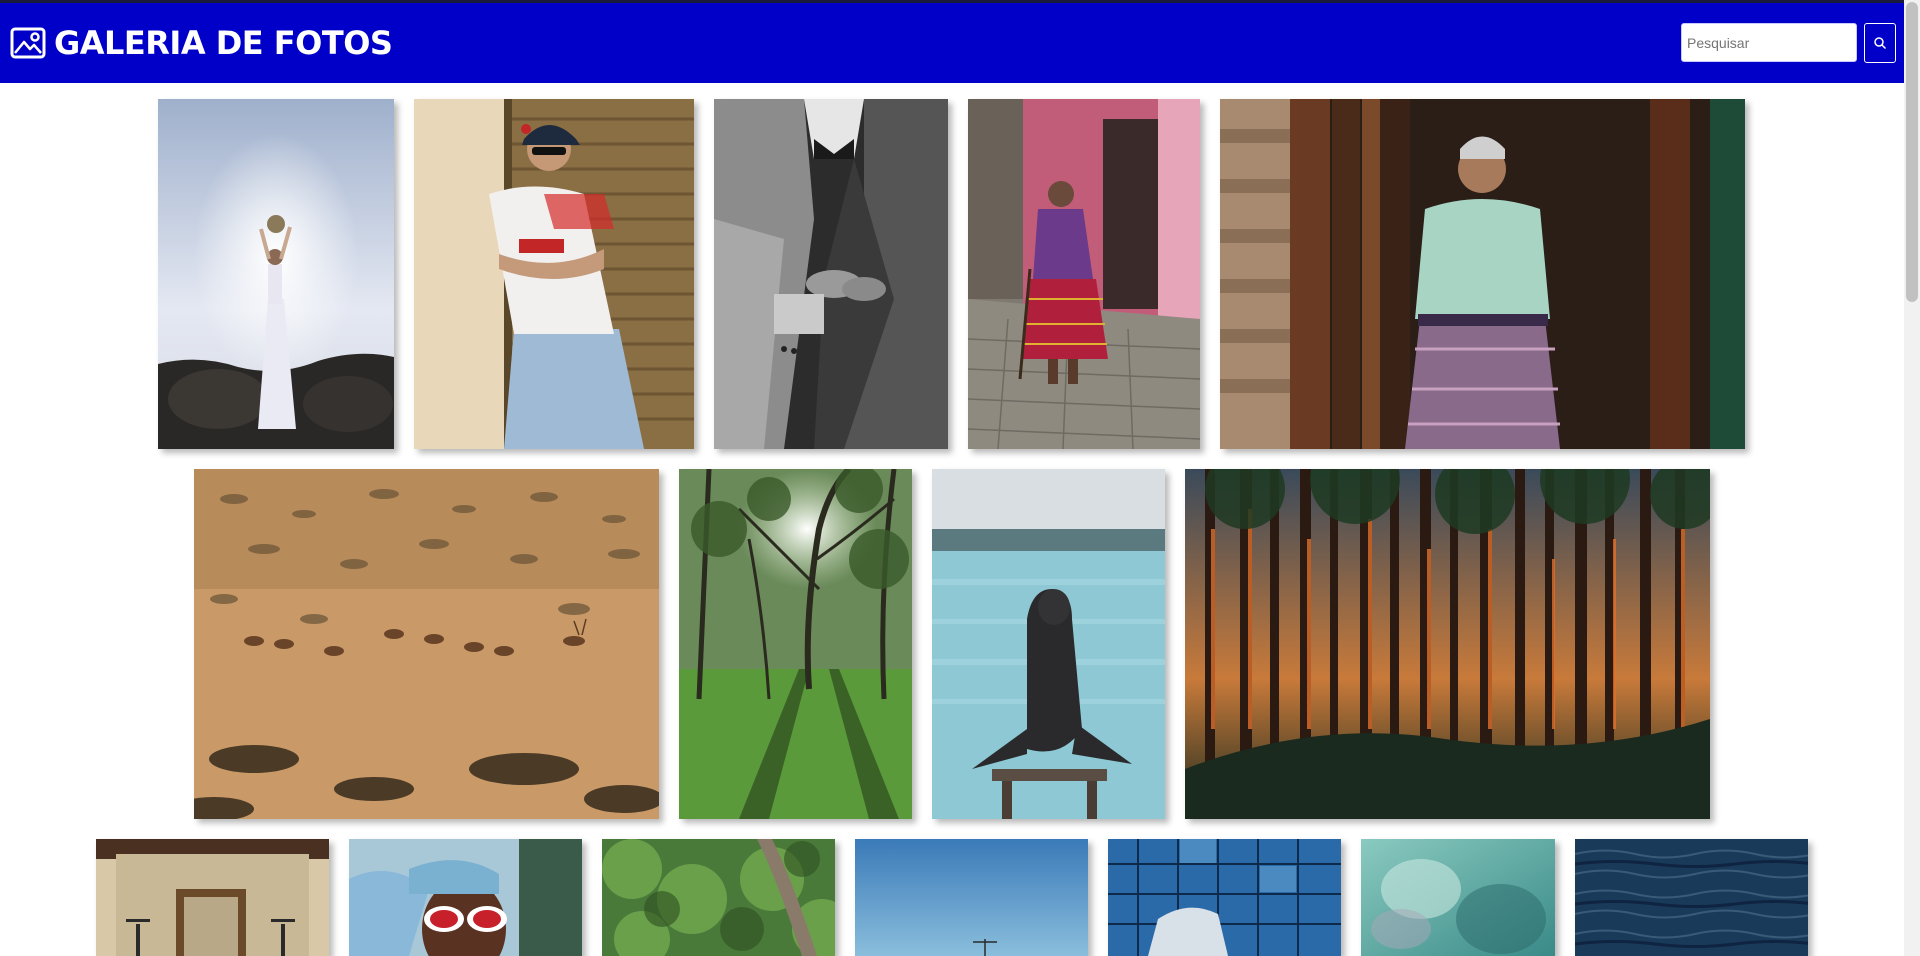  I want to click on photo-bride, so click(276, 274).